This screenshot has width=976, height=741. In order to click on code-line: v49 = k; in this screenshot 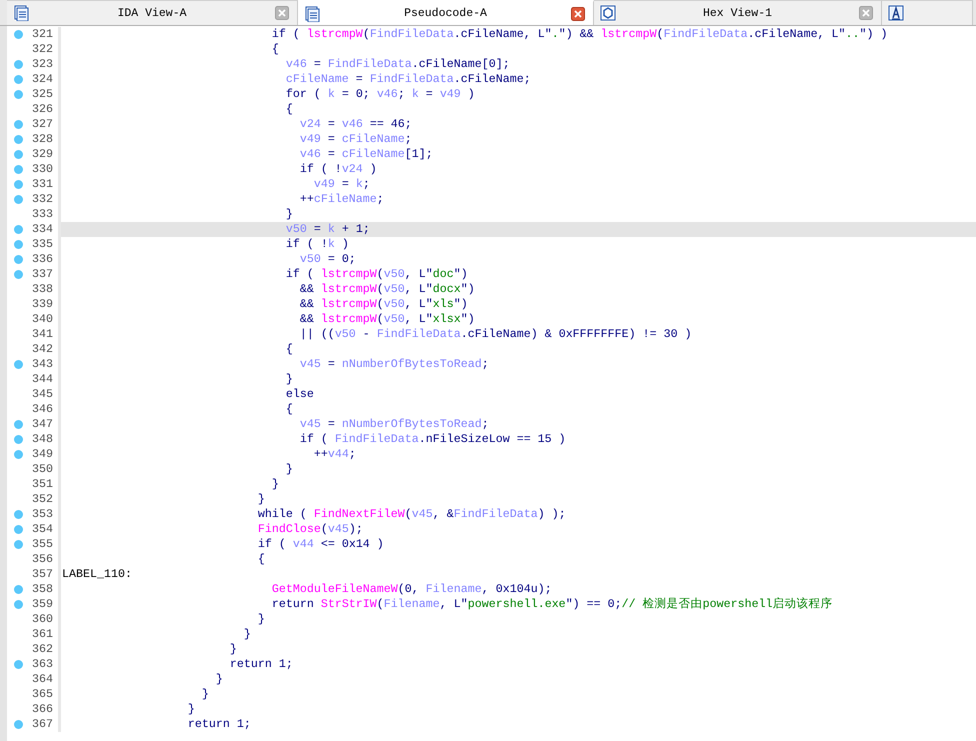, I will do `click(342, 184)`.